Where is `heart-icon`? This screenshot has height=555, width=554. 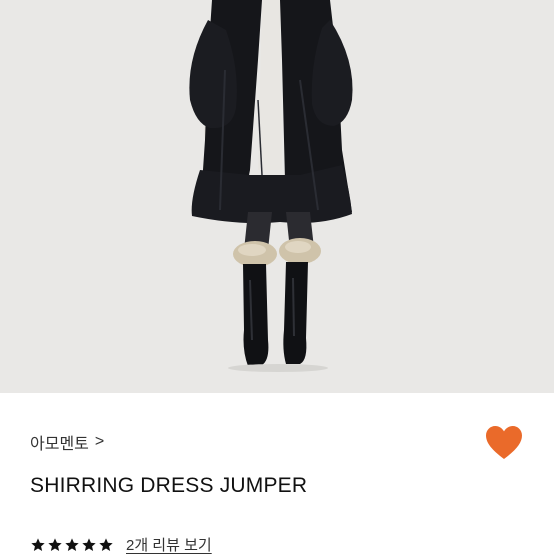
heart-icon is located at coordinates (504, 442).